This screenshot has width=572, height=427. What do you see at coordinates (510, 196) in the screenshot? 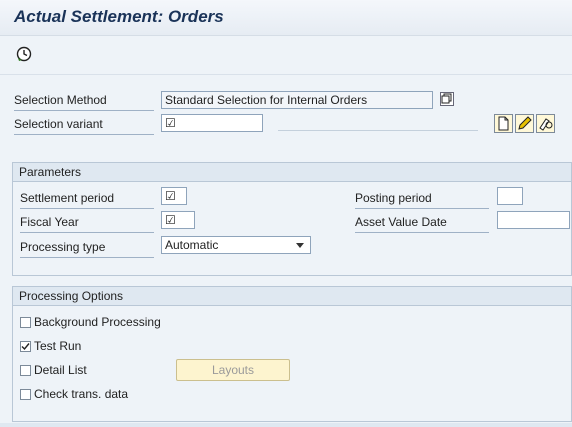
I see `posting-period-field` at bounding box center [510, 196].